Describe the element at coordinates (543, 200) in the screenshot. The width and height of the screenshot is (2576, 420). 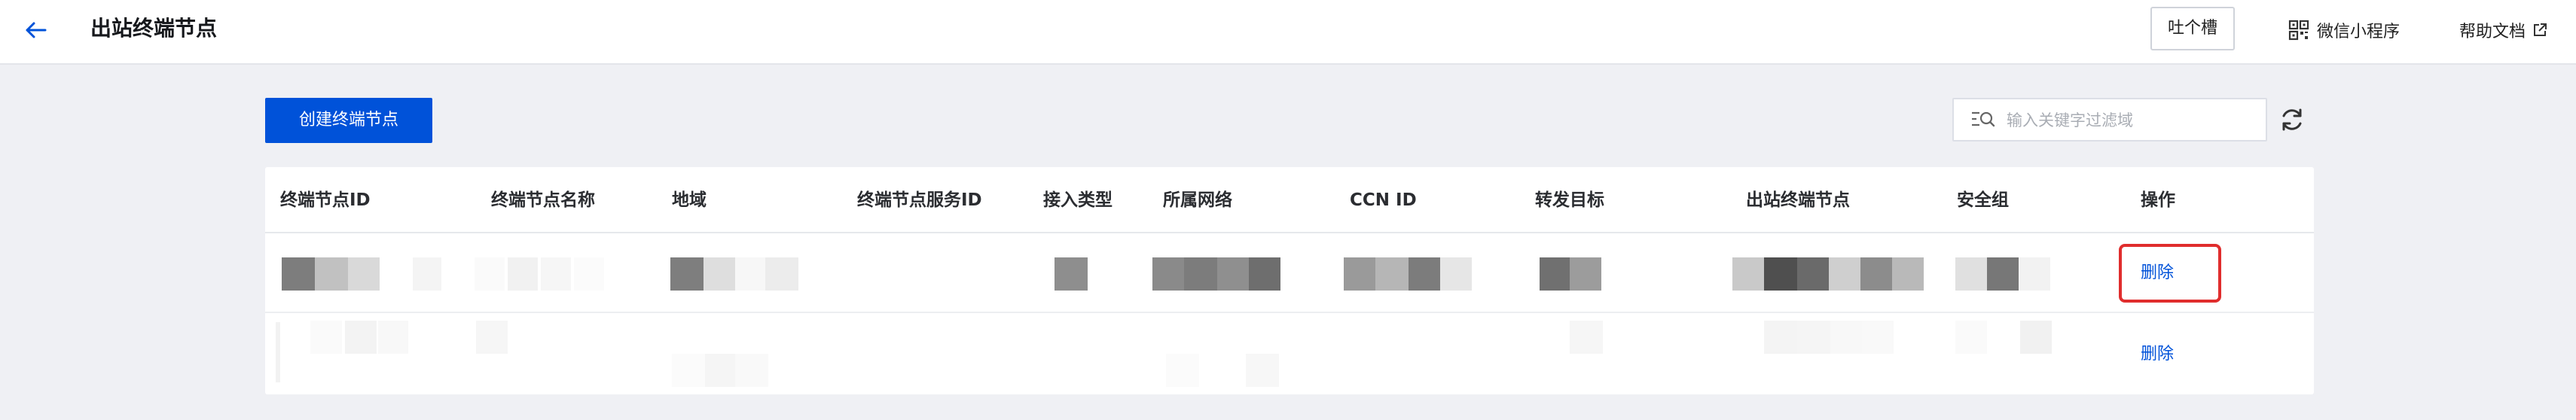
I see `col-endpoint-name: 终端节点名称` at that location.